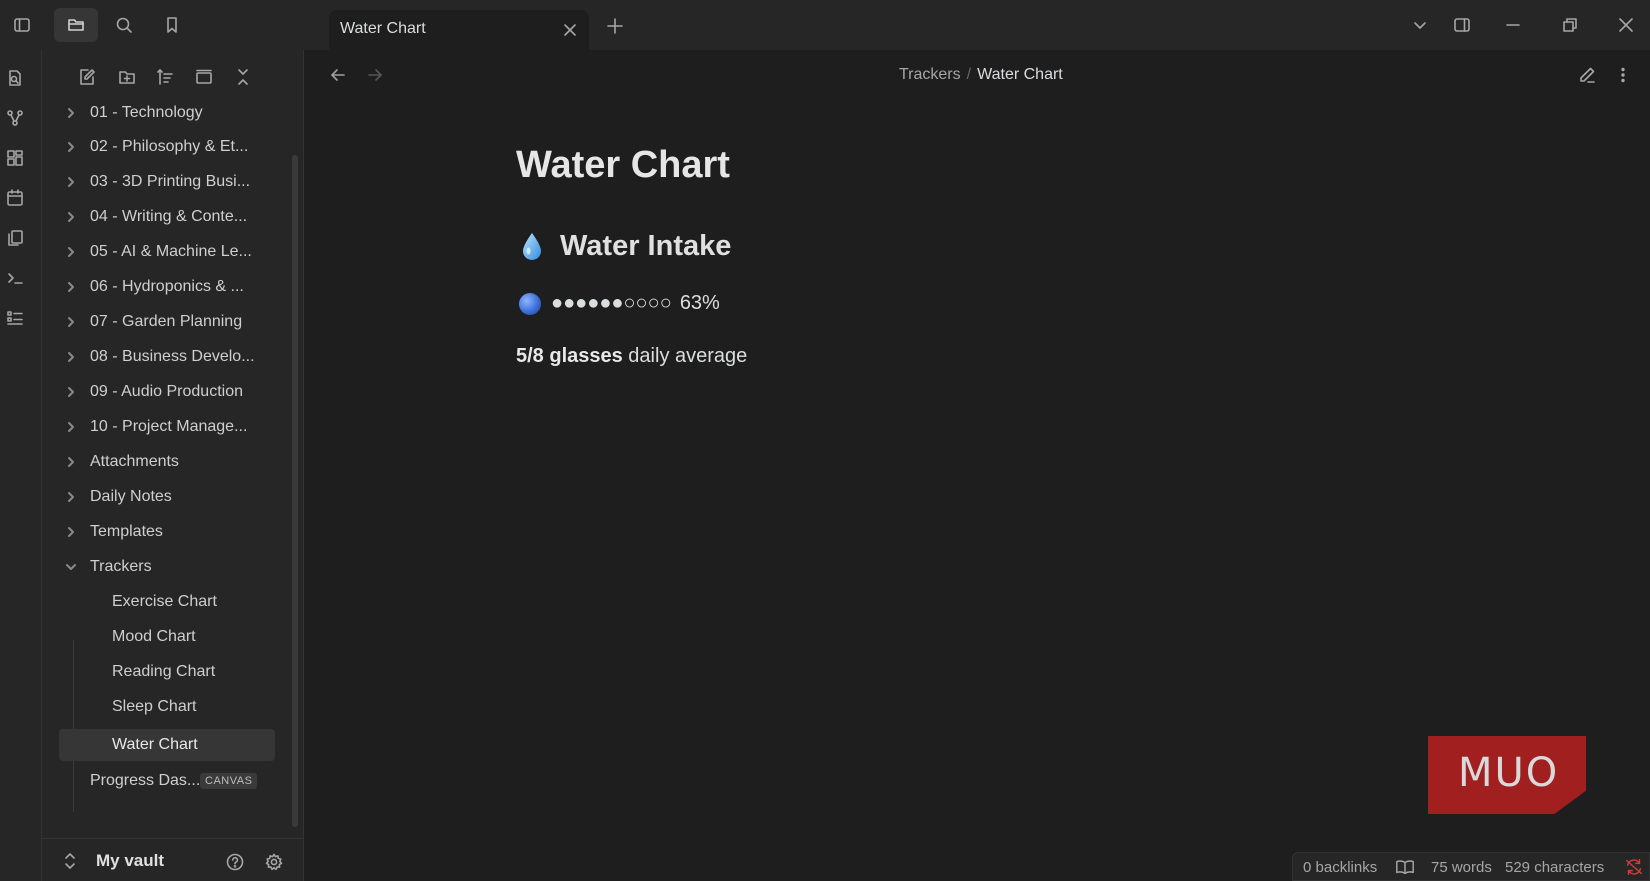  I want to click on canvas-icon, so click(15, 158).